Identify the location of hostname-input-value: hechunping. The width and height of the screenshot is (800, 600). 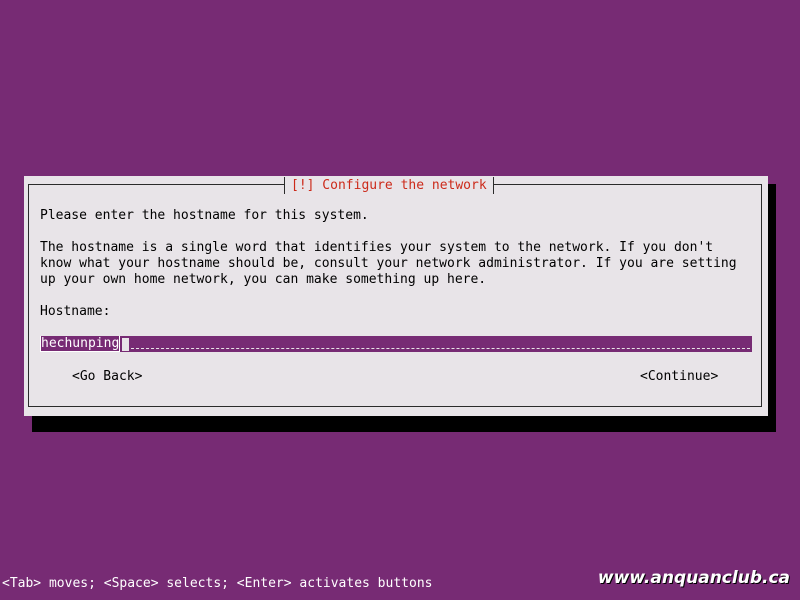
(80, 344).